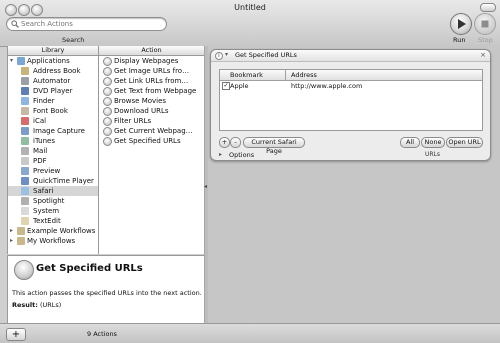 The width and height of the screenshot is (500, 343). What do you see at coordinates (304, 75) in the screenshot?
I see `address-column-header: Address` at bounding box center [304, 75].